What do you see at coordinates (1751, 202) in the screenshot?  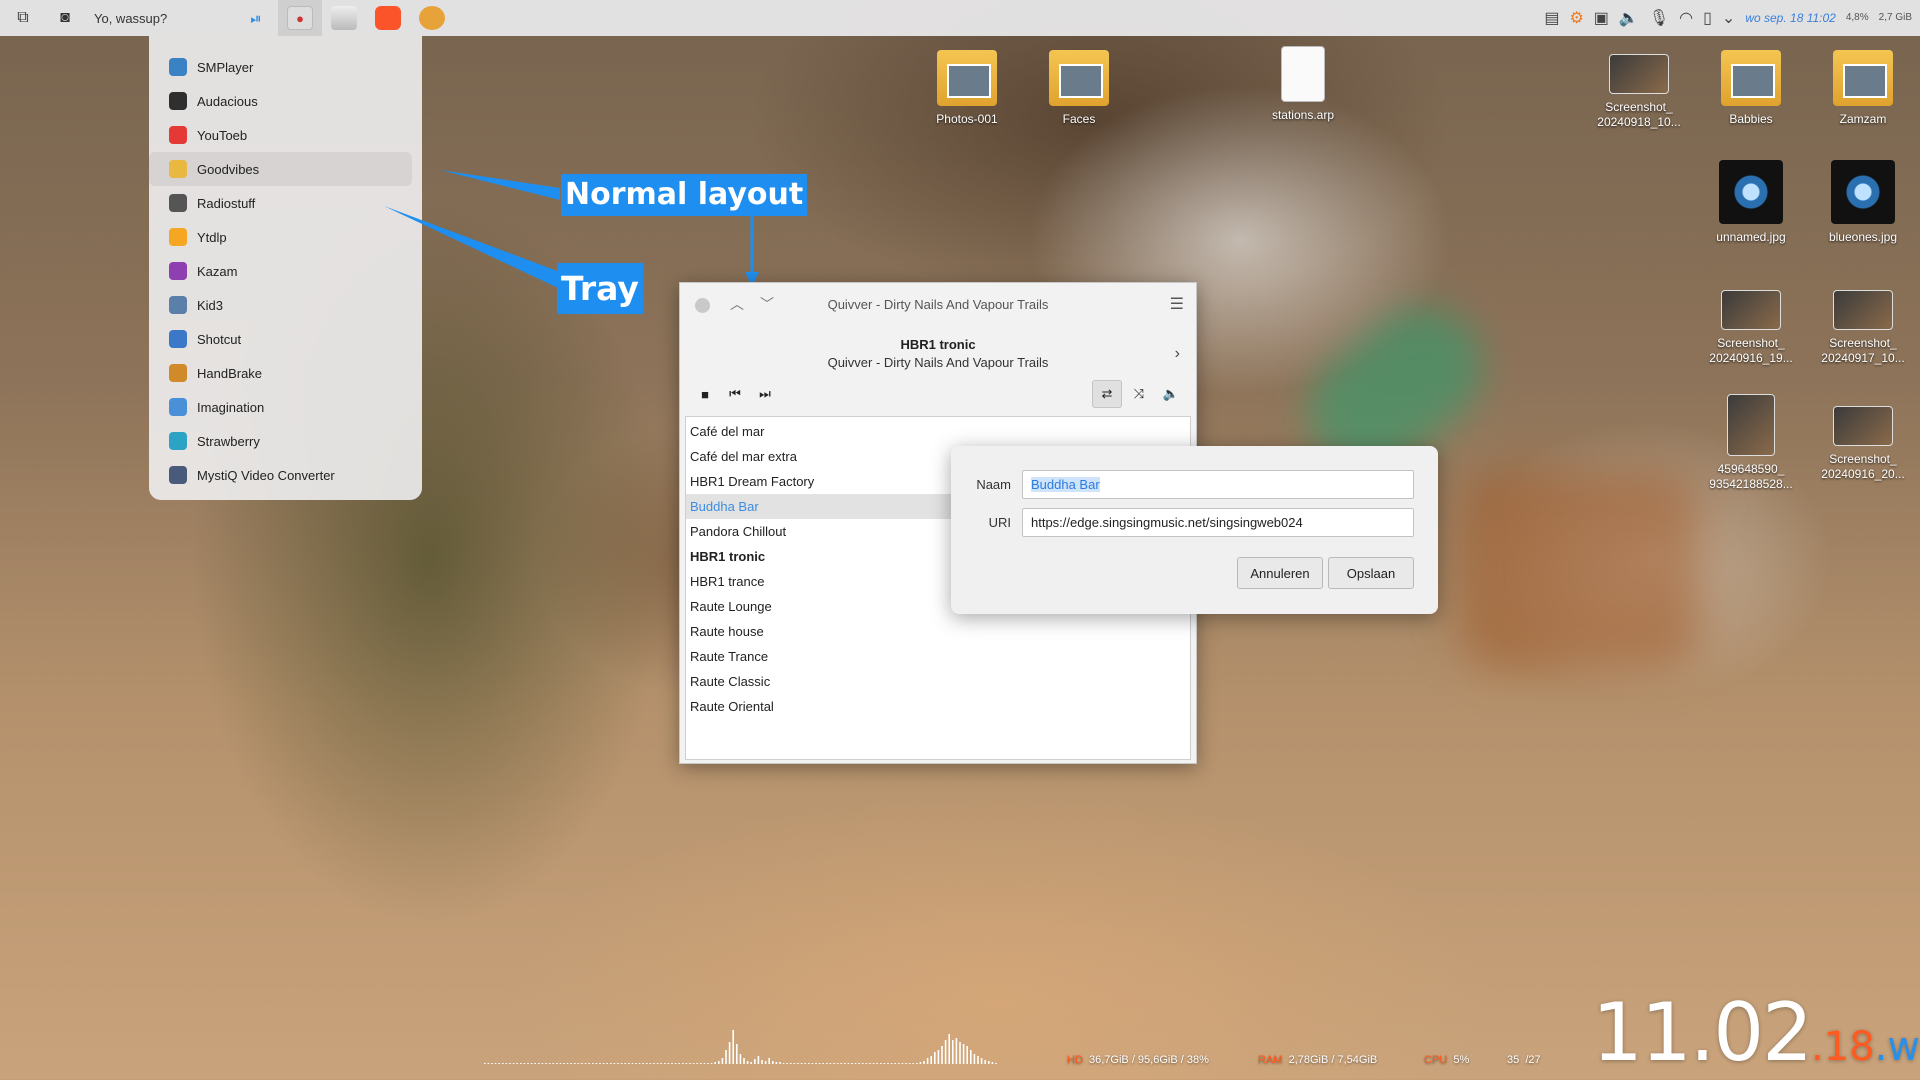 I see `desktop-icon-unnamed: unnamed.jpg` at bounding box center [1751, 202].